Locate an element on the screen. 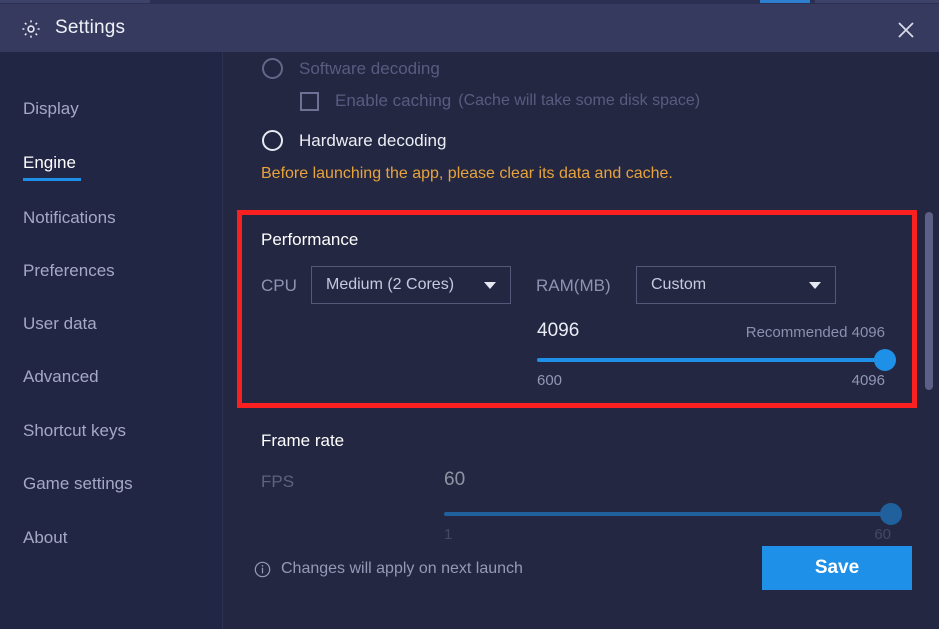 Image resolution: width=939 pixels, height=629 pixels. scrollbar-thumb is located at coordinates (929, 301).